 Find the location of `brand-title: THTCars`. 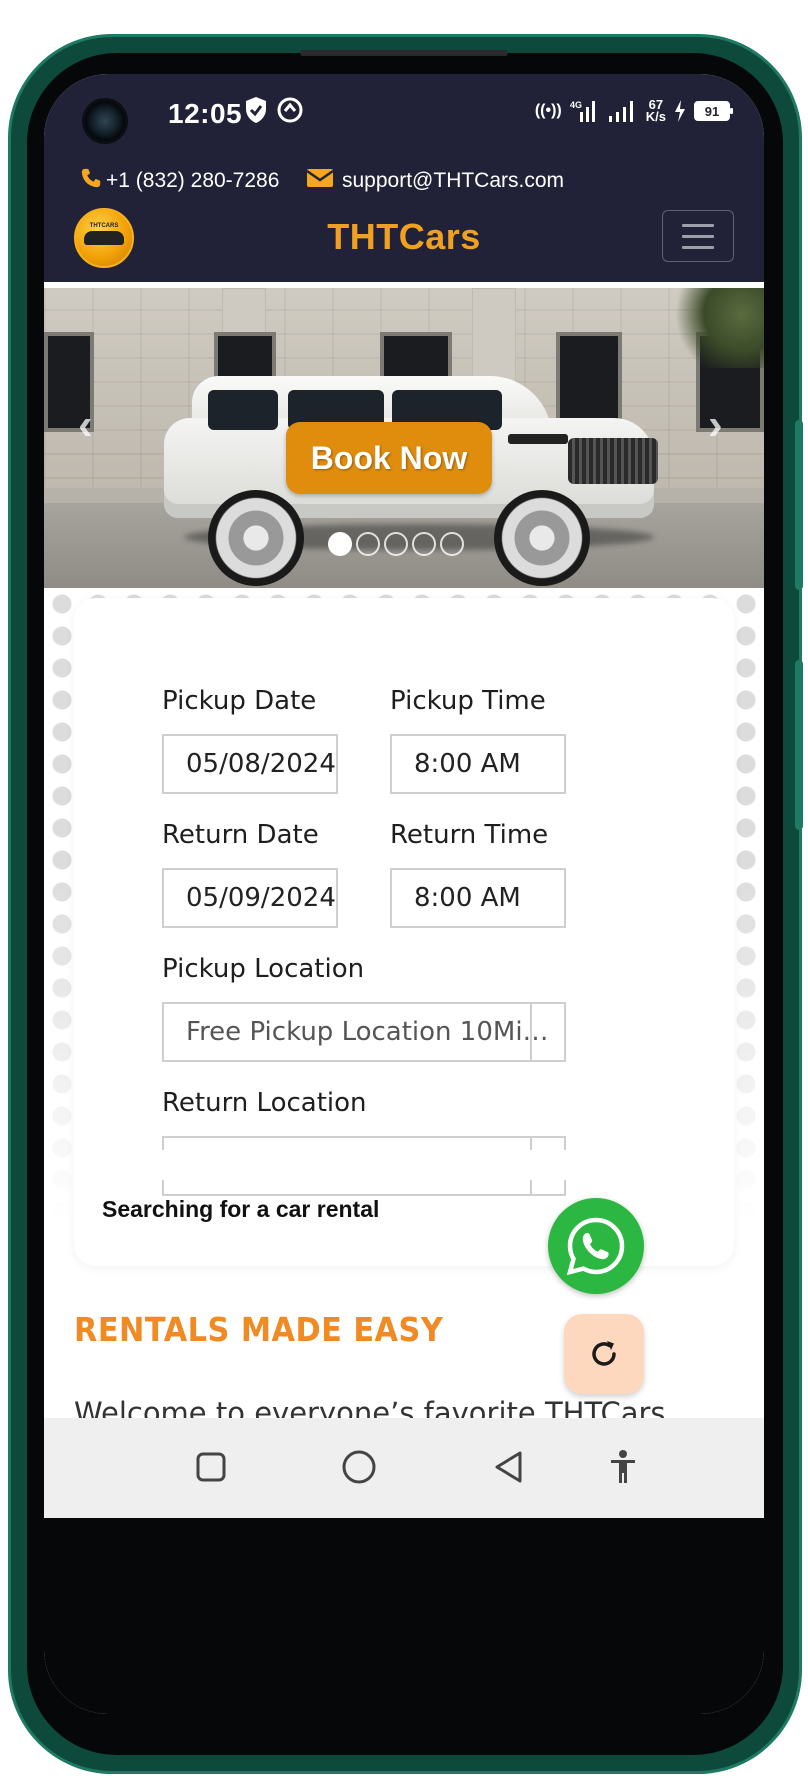

brand-title: THTCars is located at coordinates (404, 237).